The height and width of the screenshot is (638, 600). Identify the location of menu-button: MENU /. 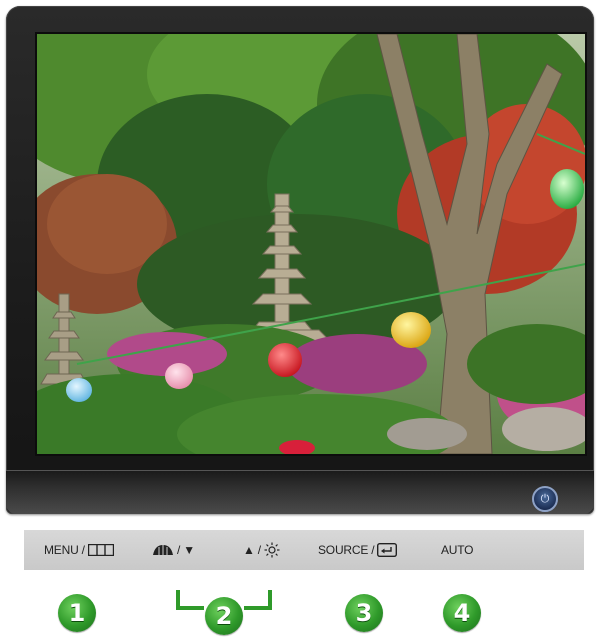
(79, 550).